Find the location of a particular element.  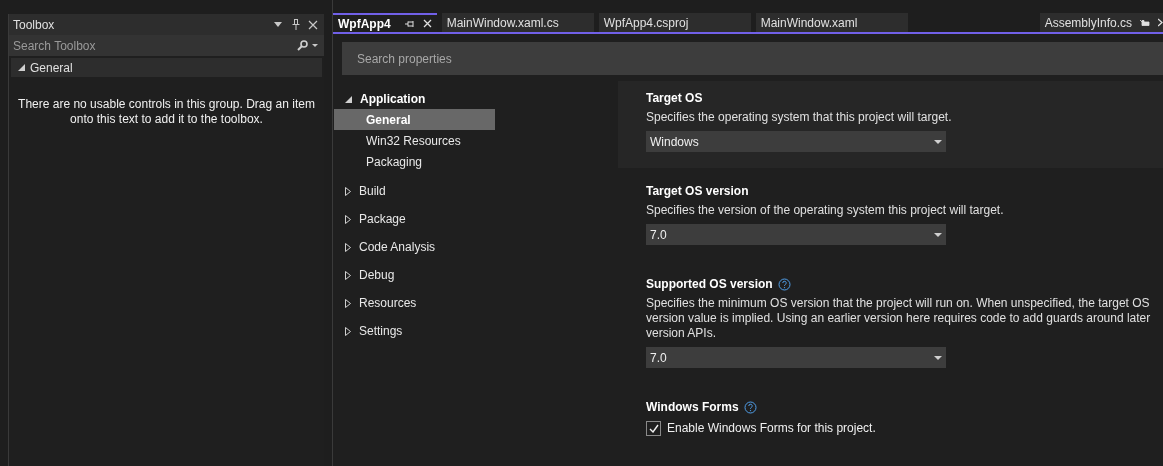

nav-item: General is located at coordinates (414, 119).